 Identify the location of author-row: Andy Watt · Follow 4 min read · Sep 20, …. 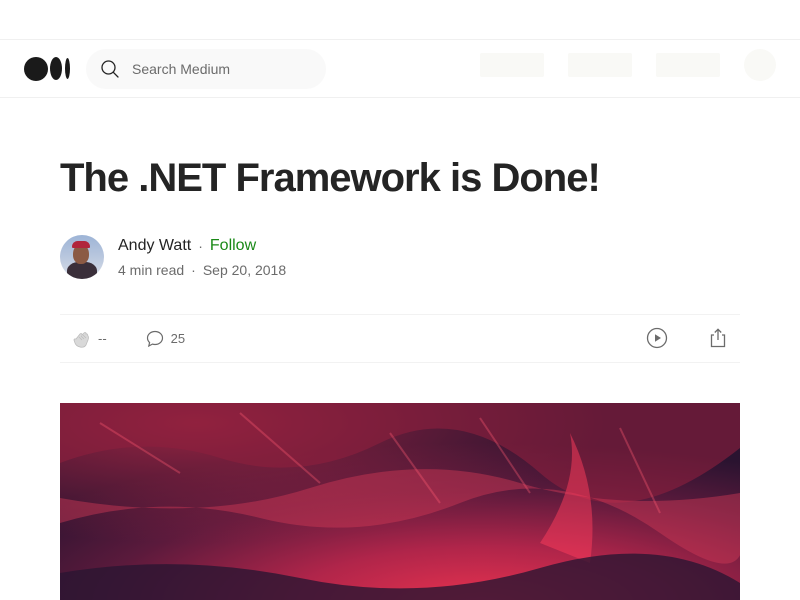
(400, 257).